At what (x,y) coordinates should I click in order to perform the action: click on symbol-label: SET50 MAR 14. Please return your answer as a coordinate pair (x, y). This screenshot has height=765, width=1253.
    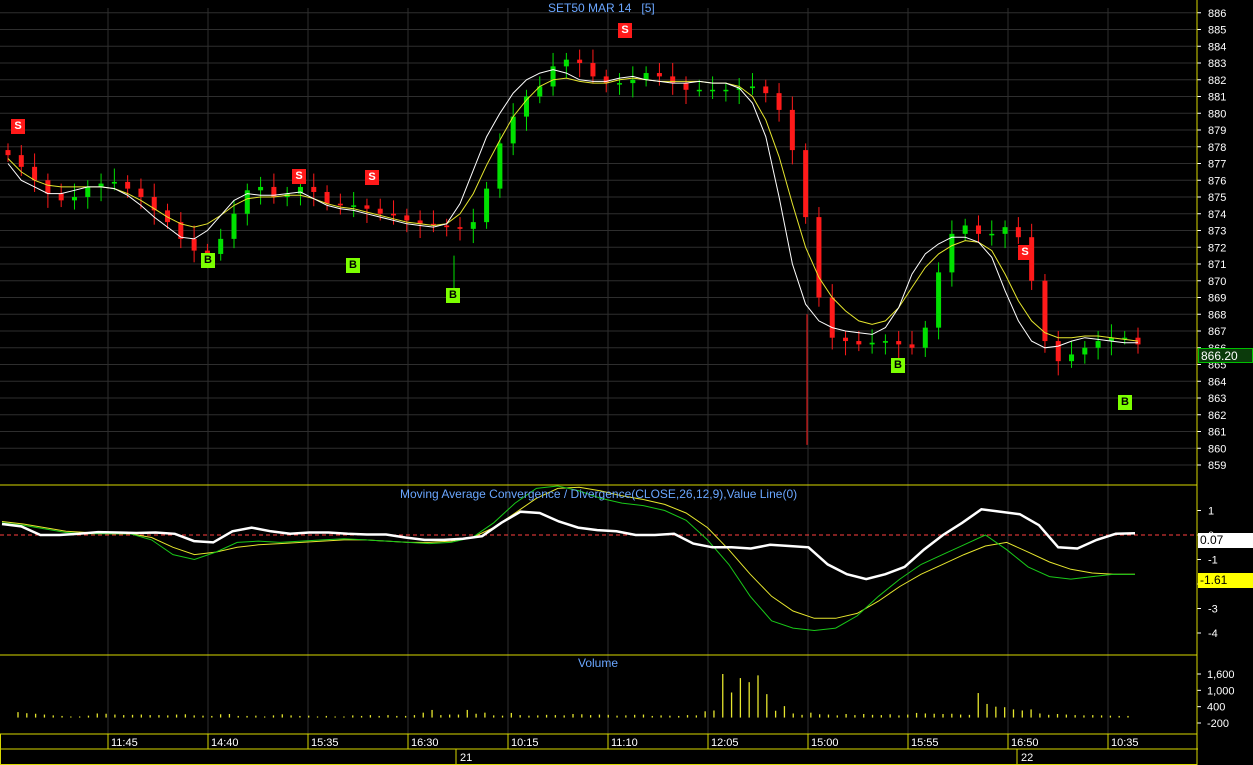
    Looking at the image, I should click on (590, 8).